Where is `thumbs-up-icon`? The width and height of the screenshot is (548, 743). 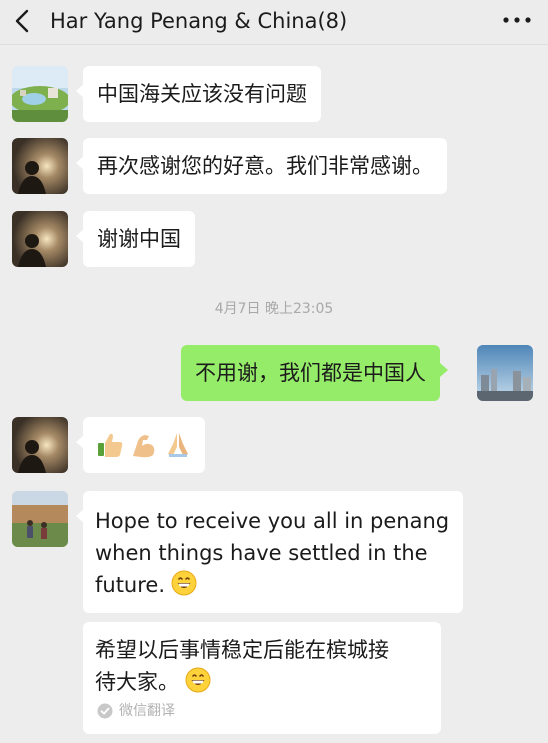 thumbs-up-icon is located at coordinates (110, 445).